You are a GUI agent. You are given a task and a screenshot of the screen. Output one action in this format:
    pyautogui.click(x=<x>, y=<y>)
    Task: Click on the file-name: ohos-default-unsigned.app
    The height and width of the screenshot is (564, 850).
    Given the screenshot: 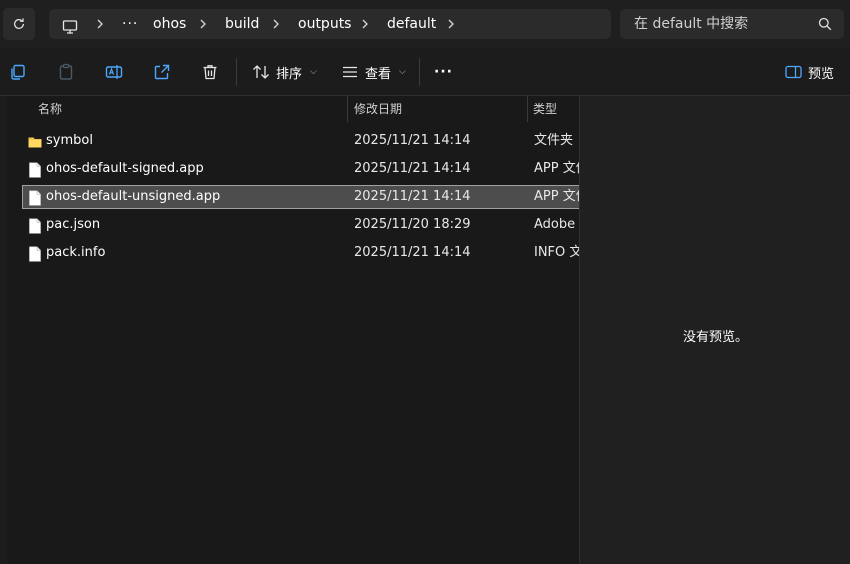 What is the action you would take?
    pyautogui.click(x=133, y=196)
    